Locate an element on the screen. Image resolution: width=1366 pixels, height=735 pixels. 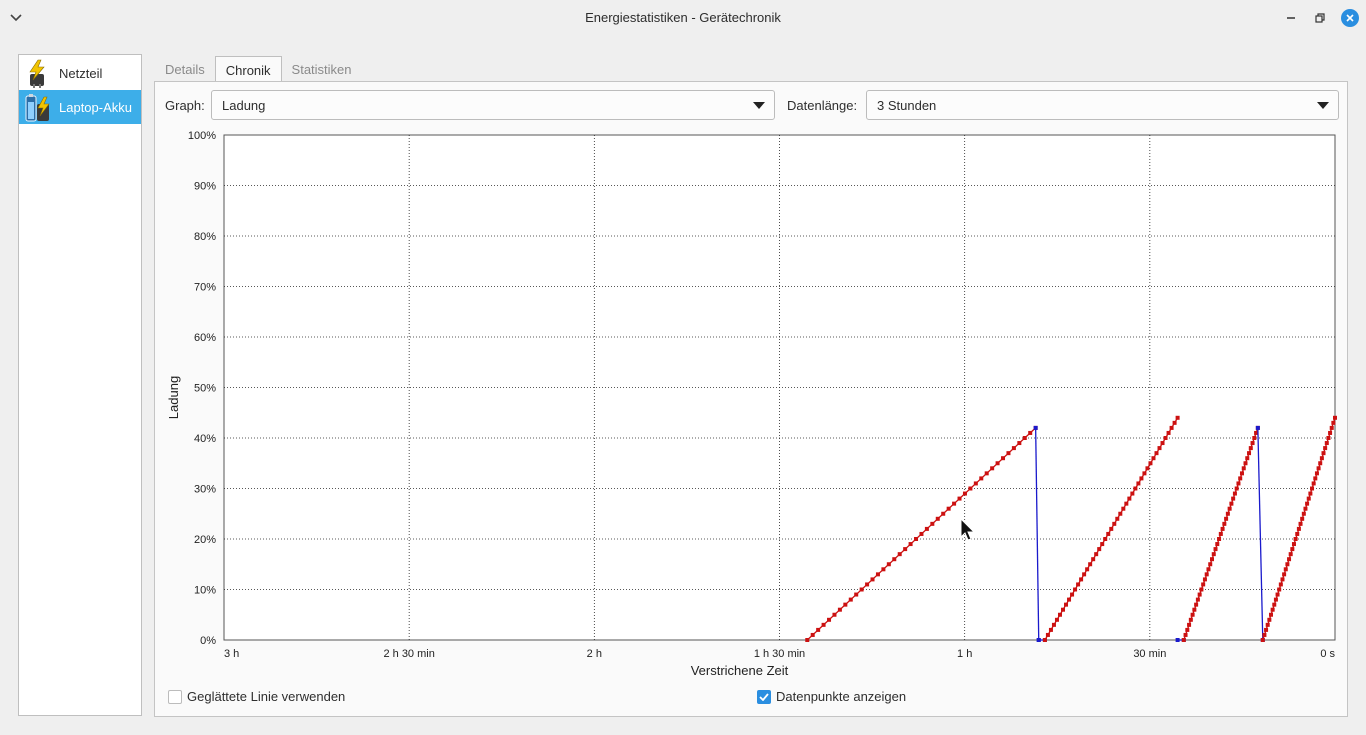
tab-bar: Details Chronik Statistiken is located at coordinates (258, 69).